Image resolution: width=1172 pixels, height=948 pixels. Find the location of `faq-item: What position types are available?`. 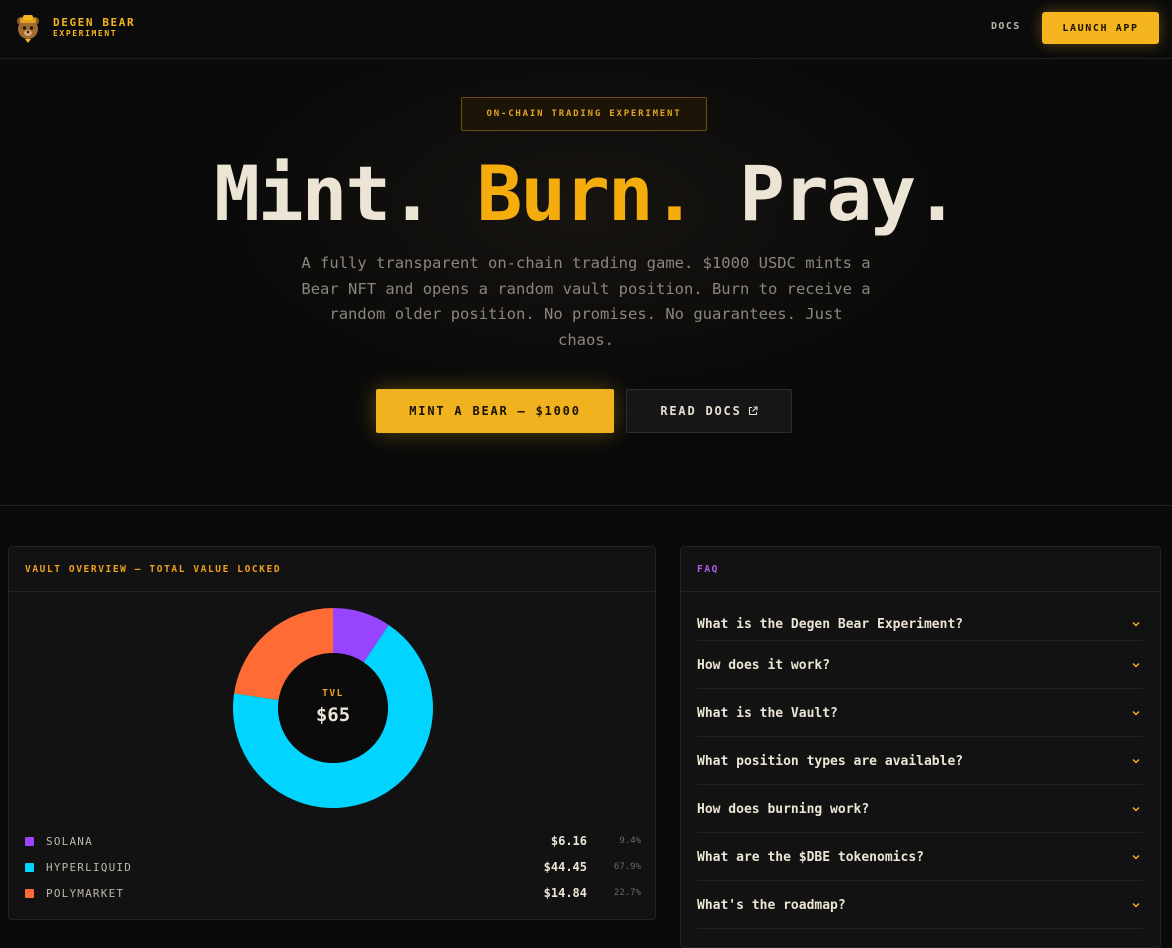

faq-item: What position types are available? is located at coordinates (920, 761).